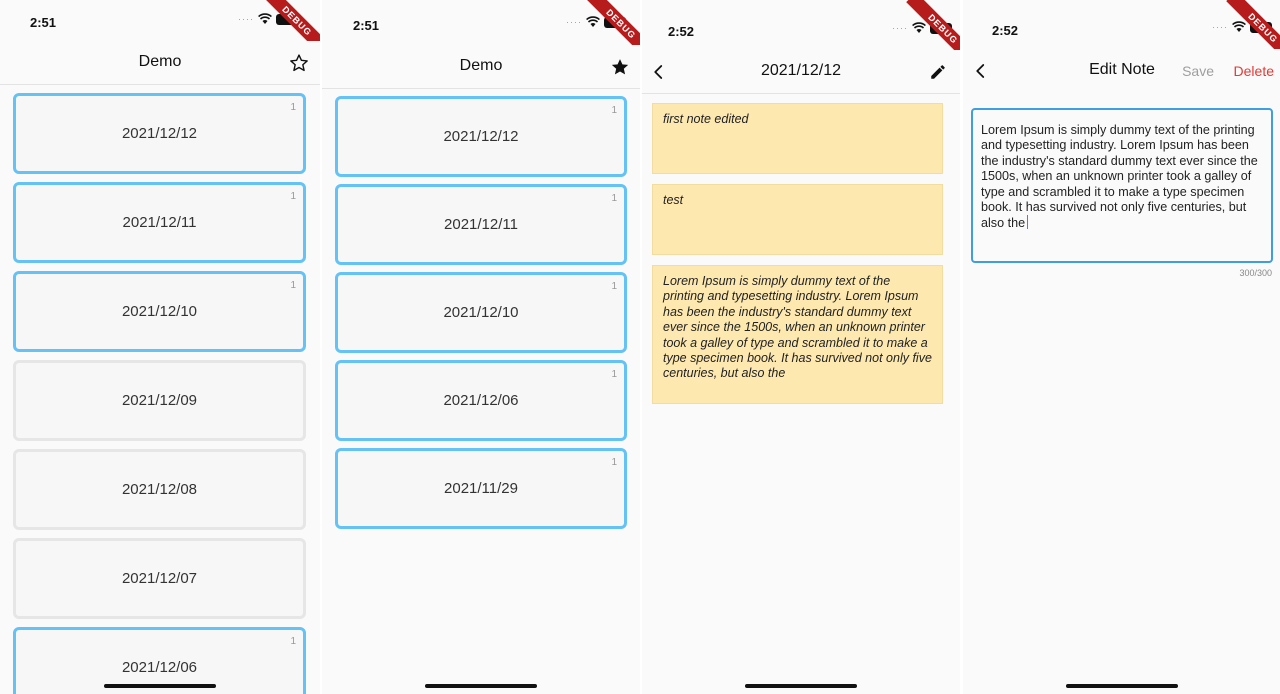 The image size is (1280, 694). Describe the element at coordinates (1254, 71) in the screenshot. I see `delete-button: Delete` at that location.